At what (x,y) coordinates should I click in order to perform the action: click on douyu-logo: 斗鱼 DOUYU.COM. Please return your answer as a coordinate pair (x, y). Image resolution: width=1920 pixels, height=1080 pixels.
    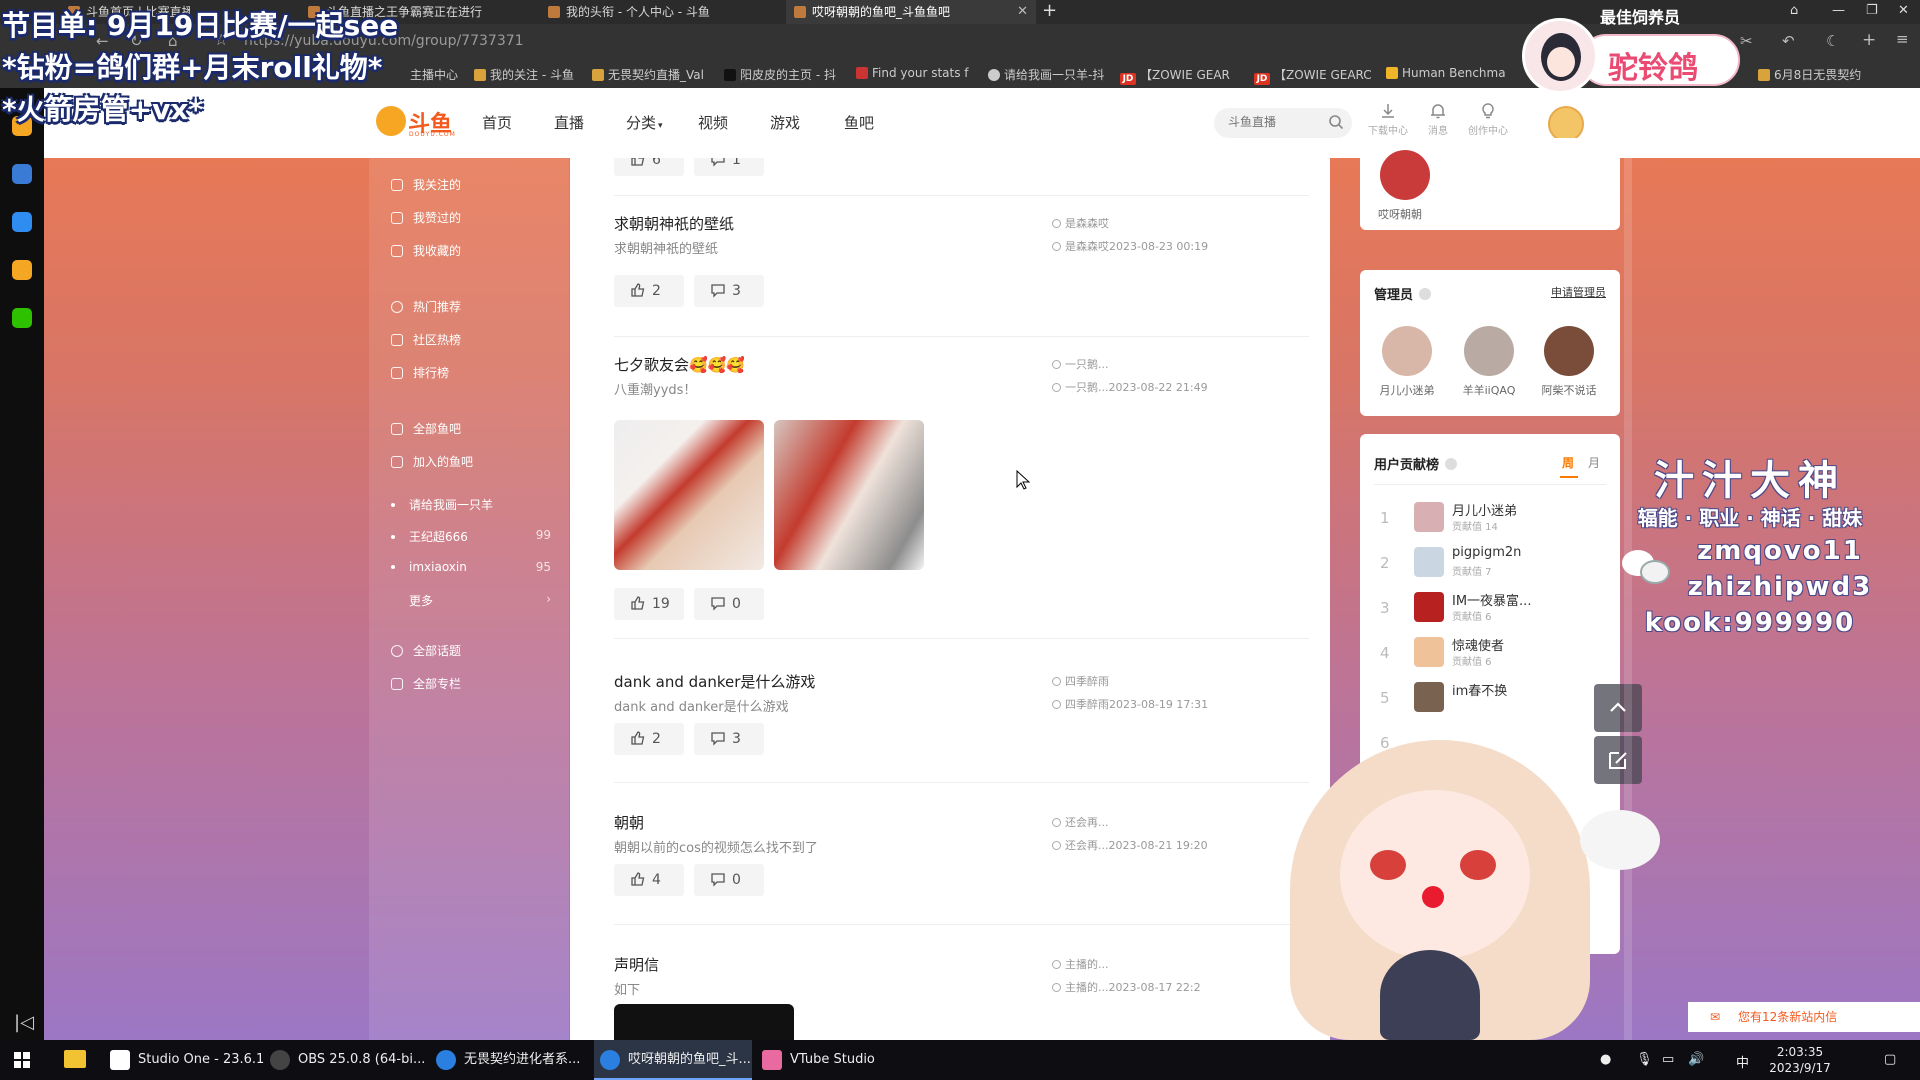
    Looking at the image, I should click on (415, 121).